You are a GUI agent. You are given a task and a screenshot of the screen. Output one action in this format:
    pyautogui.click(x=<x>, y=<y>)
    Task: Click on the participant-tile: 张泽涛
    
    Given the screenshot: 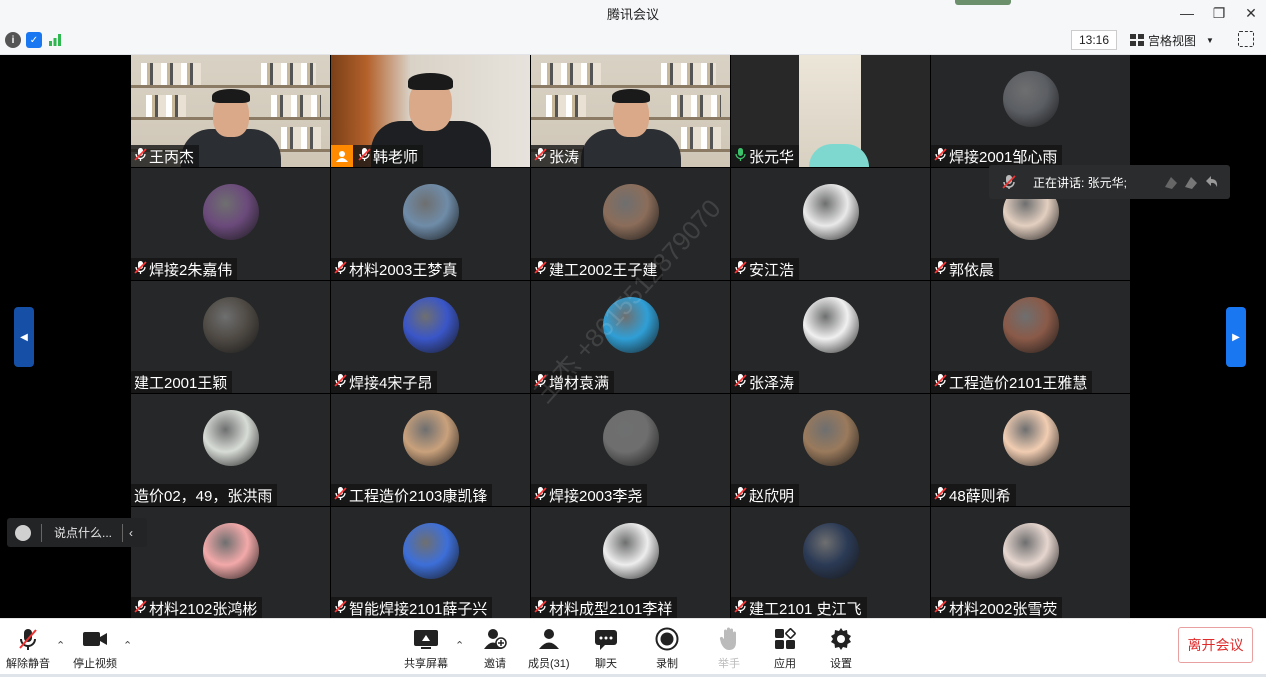 What is the action you would take?
    pyautogui.click(x=830, y=337)
    